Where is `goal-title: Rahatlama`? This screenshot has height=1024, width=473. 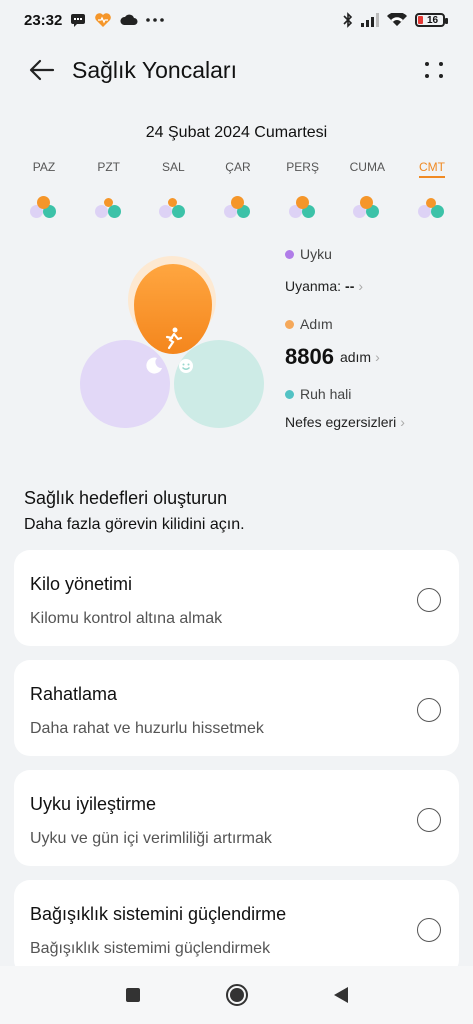
goal-title: Rahatlama is located at coordinates (74, 694).